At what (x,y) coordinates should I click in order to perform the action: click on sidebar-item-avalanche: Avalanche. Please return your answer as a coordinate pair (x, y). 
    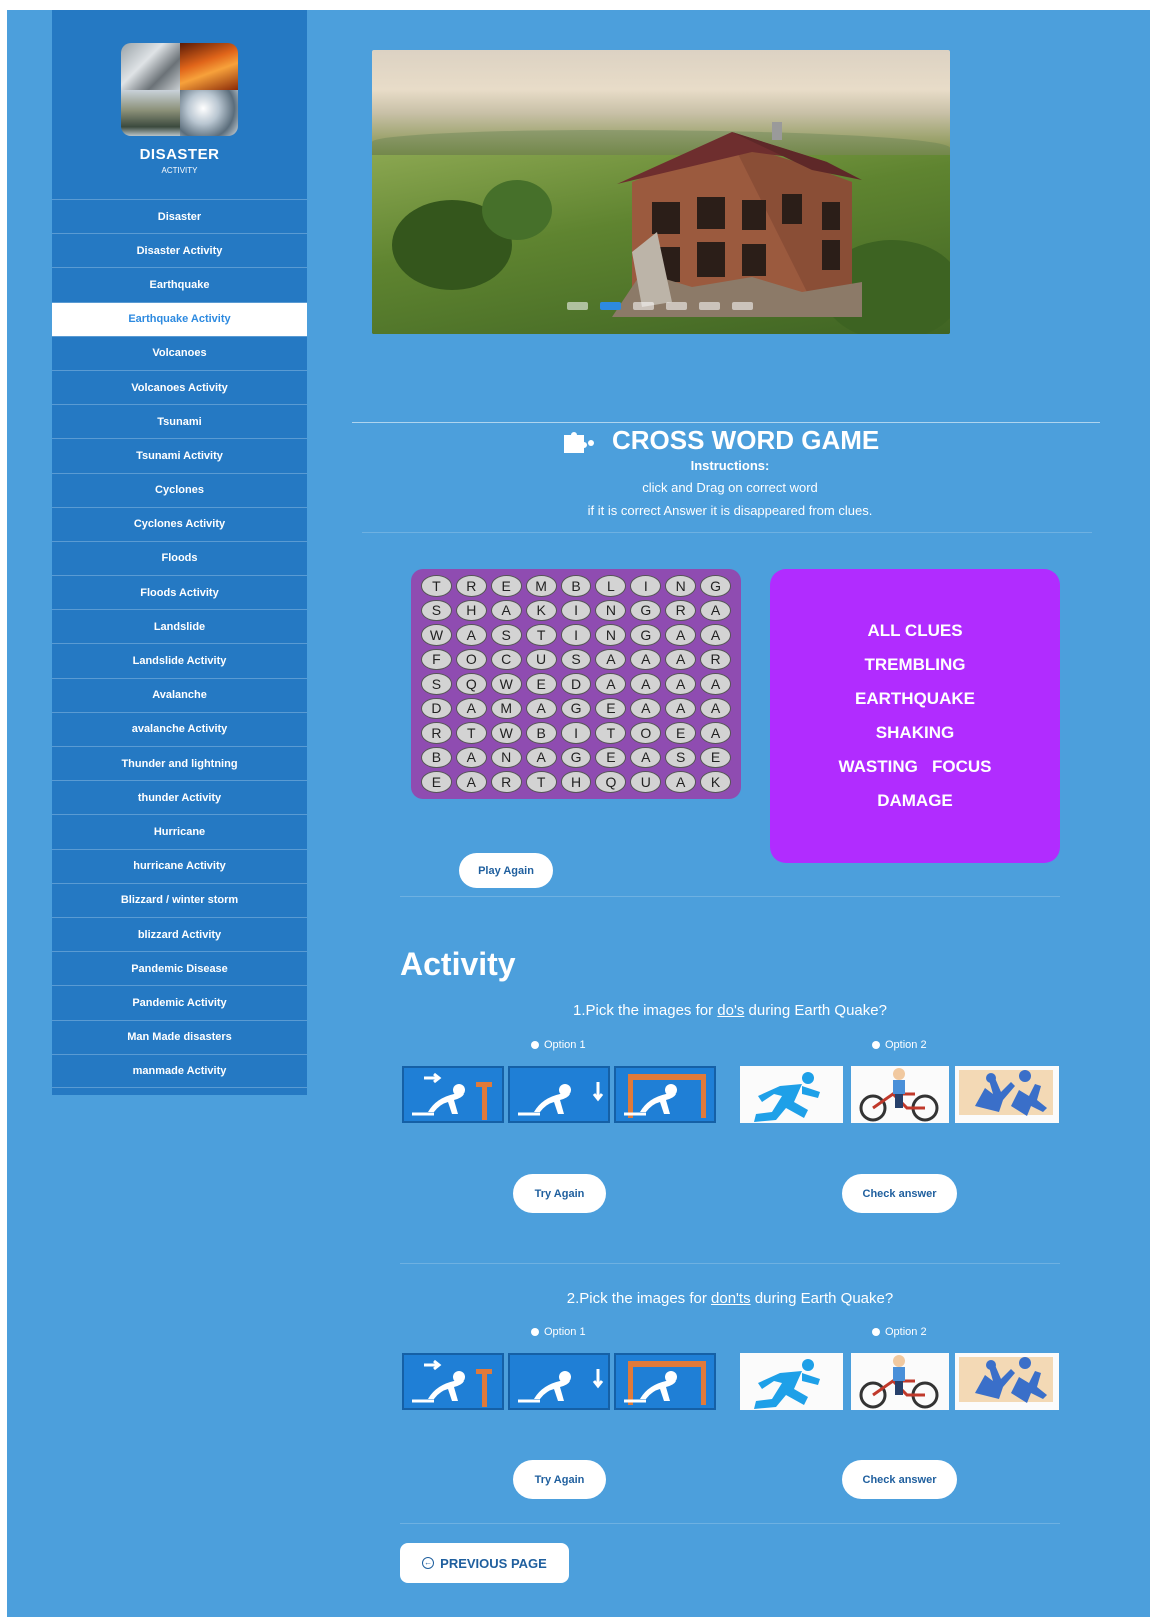
    Looking at the image, I should click on (179, 694).